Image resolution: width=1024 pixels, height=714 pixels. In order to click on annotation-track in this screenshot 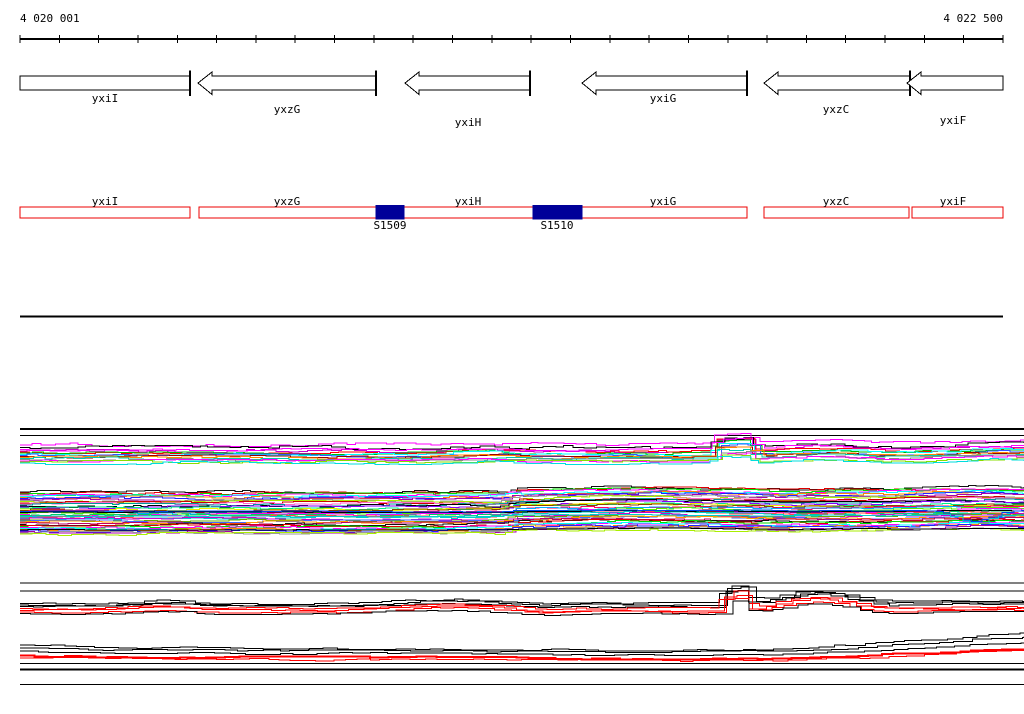, I will do `click(511, 212)`.